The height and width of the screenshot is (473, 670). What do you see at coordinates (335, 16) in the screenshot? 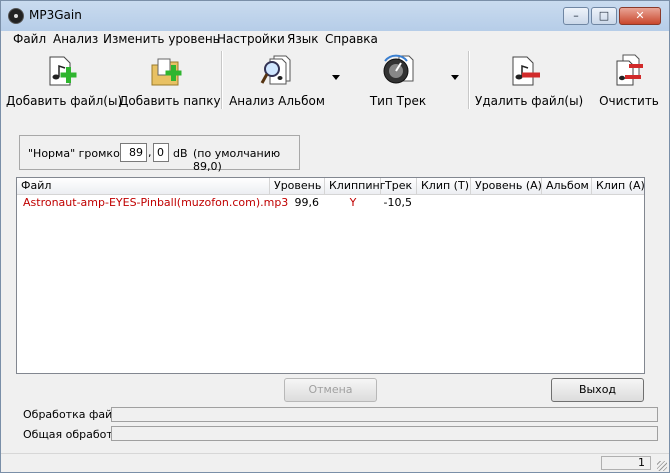
I see `title-bar: MP3Gain – □ ✕` at bounding box center [335, 16].